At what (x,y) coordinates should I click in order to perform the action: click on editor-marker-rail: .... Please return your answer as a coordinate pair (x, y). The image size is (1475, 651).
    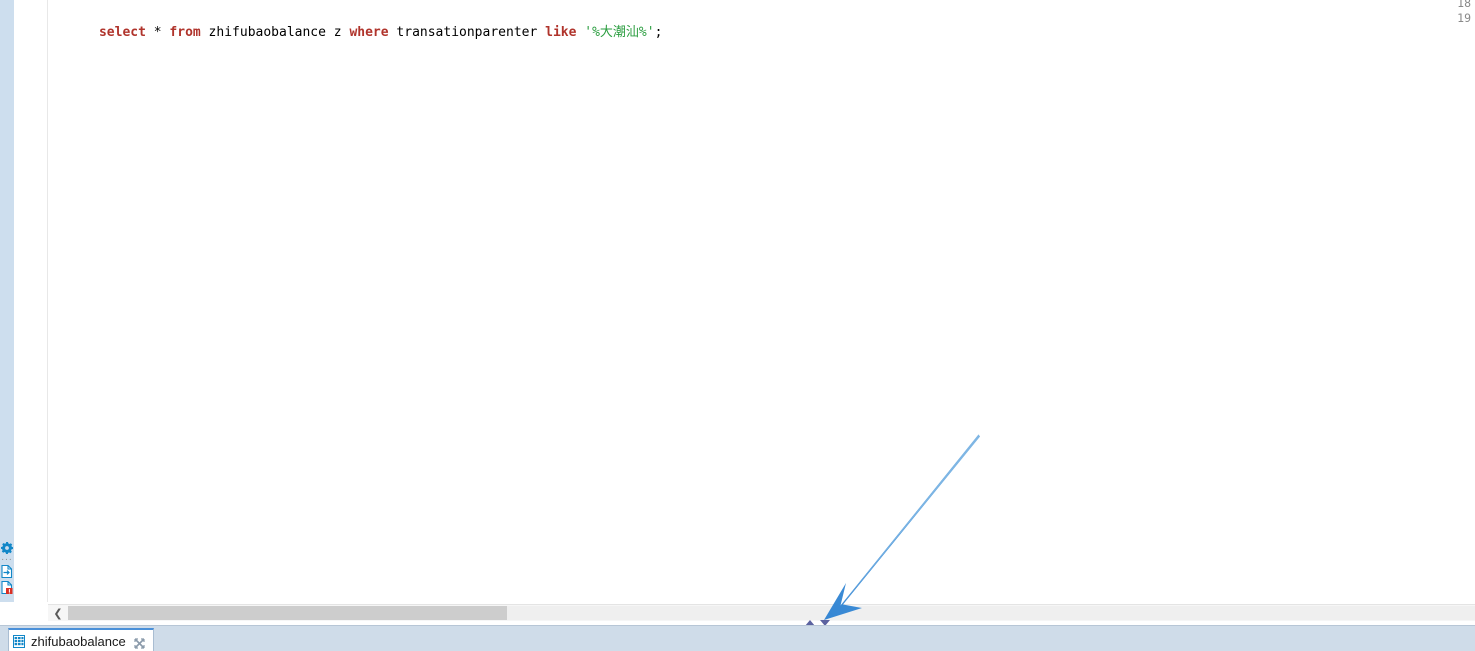
    Looking at the image, I should click on (7, 567).